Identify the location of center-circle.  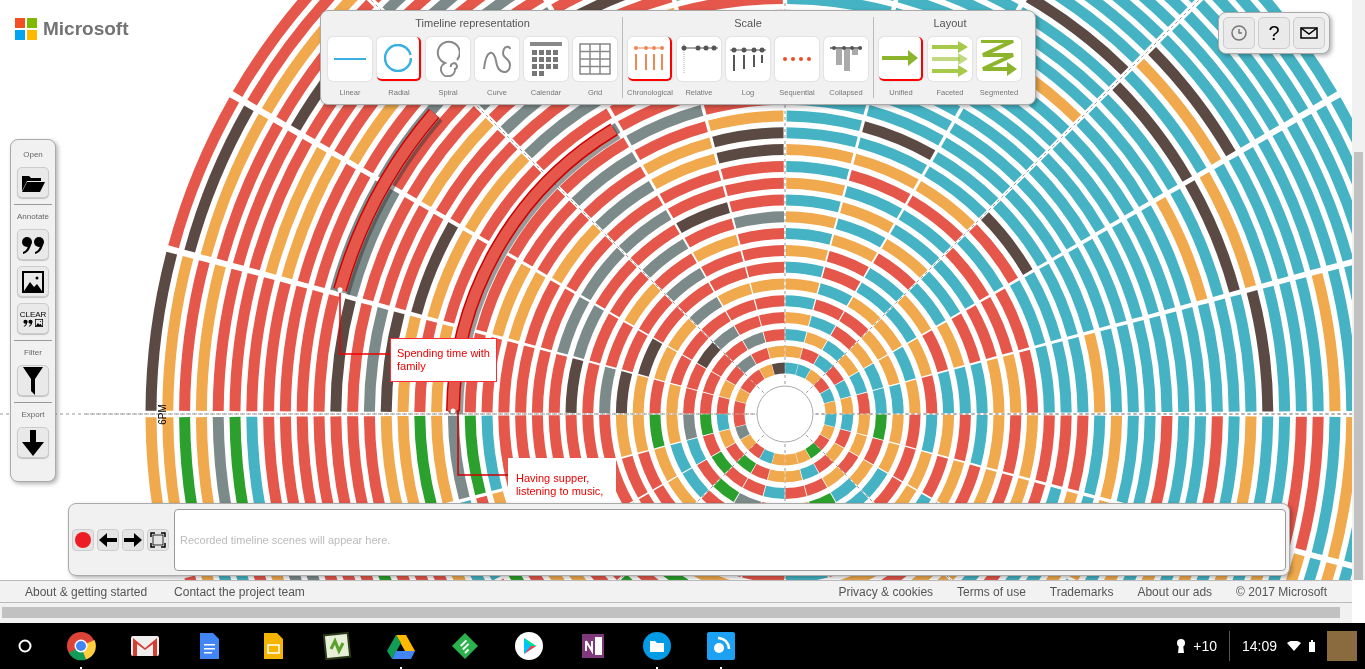
(785, 414).